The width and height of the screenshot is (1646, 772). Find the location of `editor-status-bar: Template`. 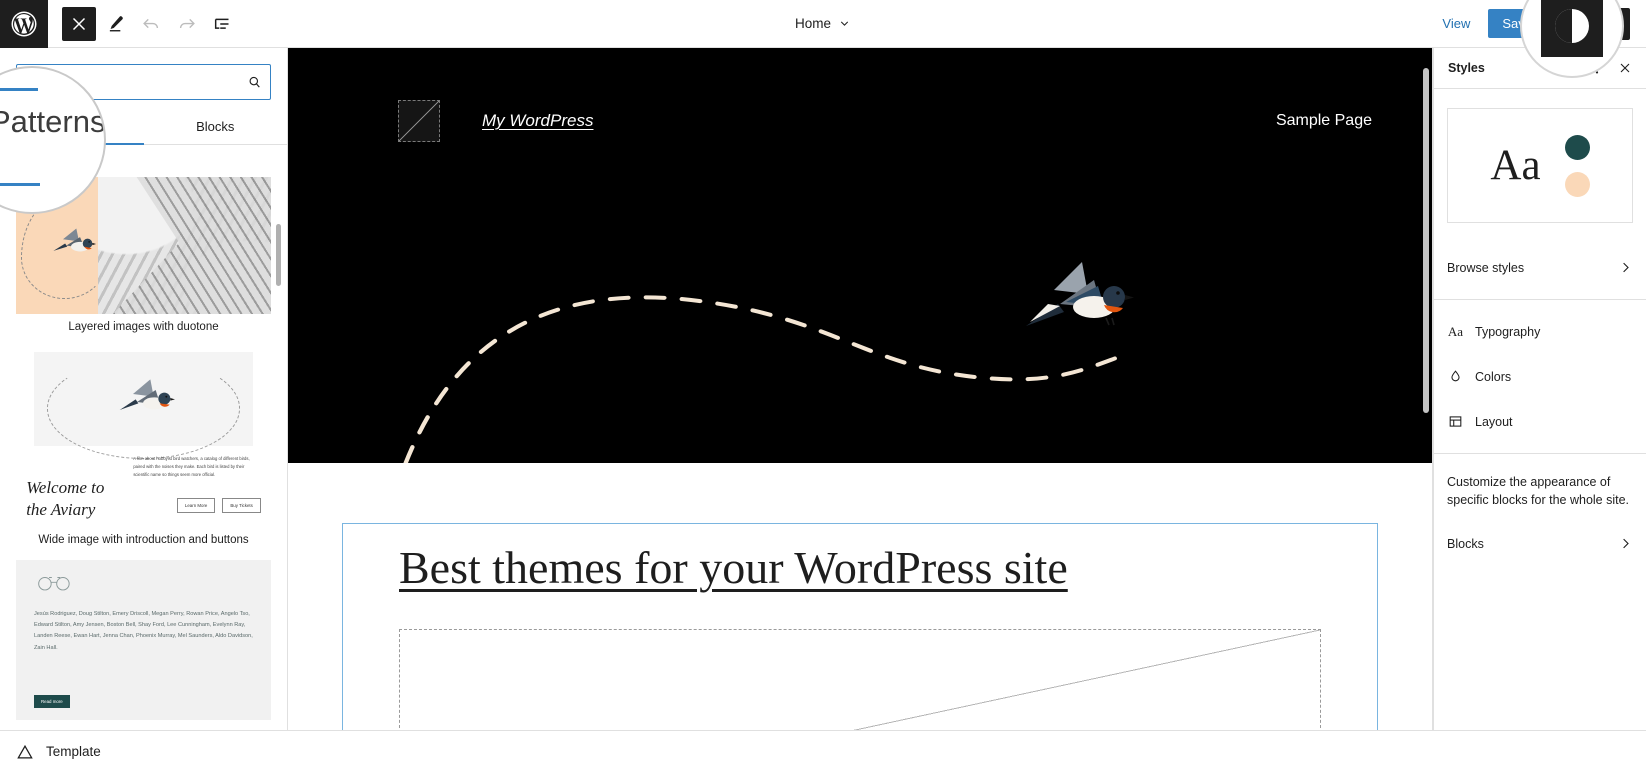

editor-status-bar: Template is located at coordinates (823, 751).